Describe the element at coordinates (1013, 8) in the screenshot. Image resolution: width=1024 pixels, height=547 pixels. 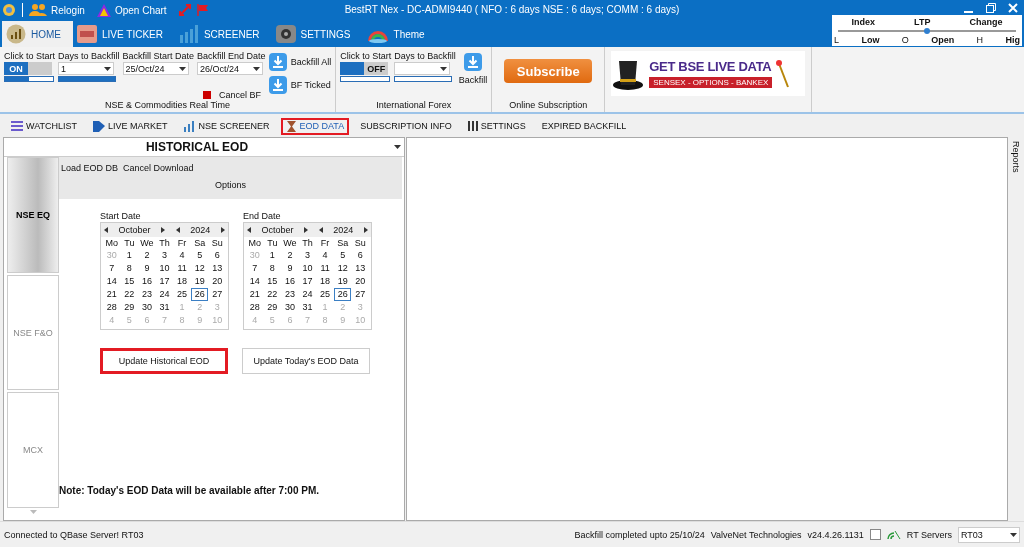
I see `close-icon` at that location.